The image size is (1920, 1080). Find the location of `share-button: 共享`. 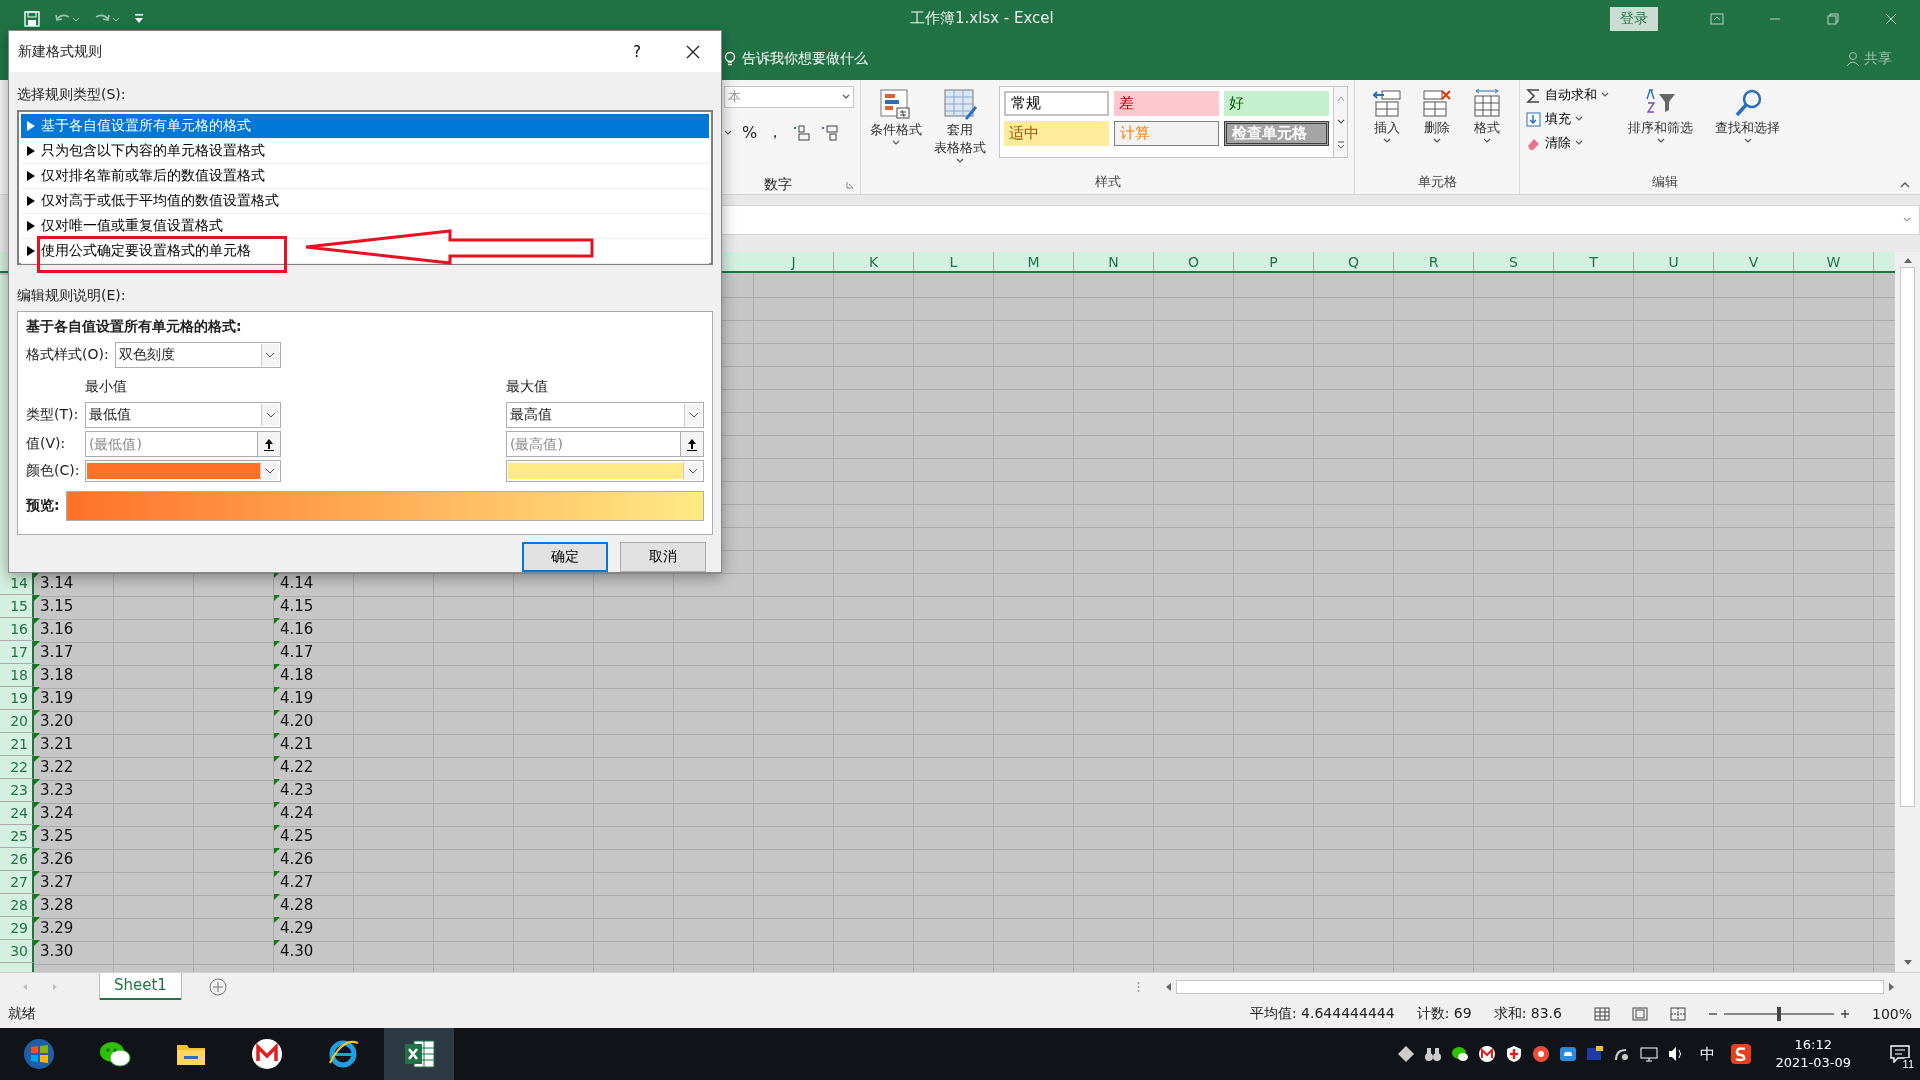

share-button: 共享 is located at coordinates (1869, 58).